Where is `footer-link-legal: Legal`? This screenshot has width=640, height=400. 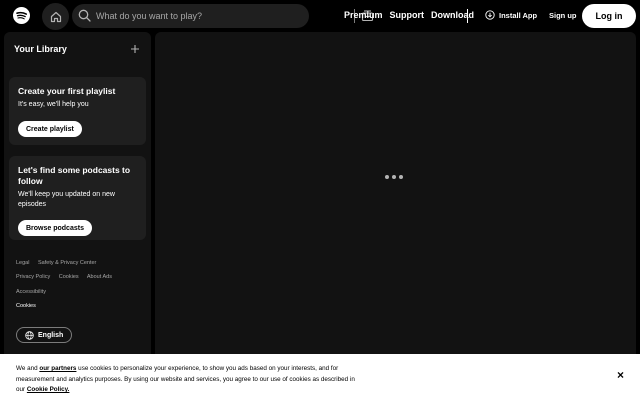
footer-link-legal: Legal is located at coordinates (22, 263).